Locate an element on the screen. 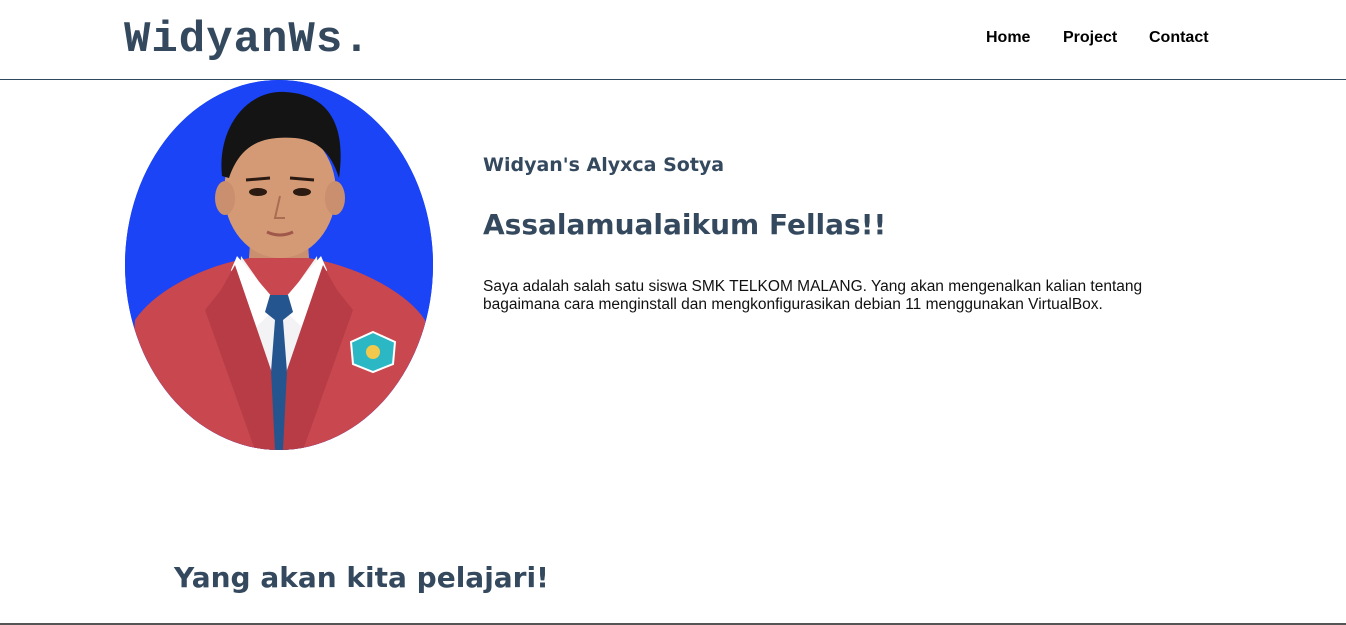  greeting-heading: Assalamualaikum Fellas!! is located at coordinates (685, 224).